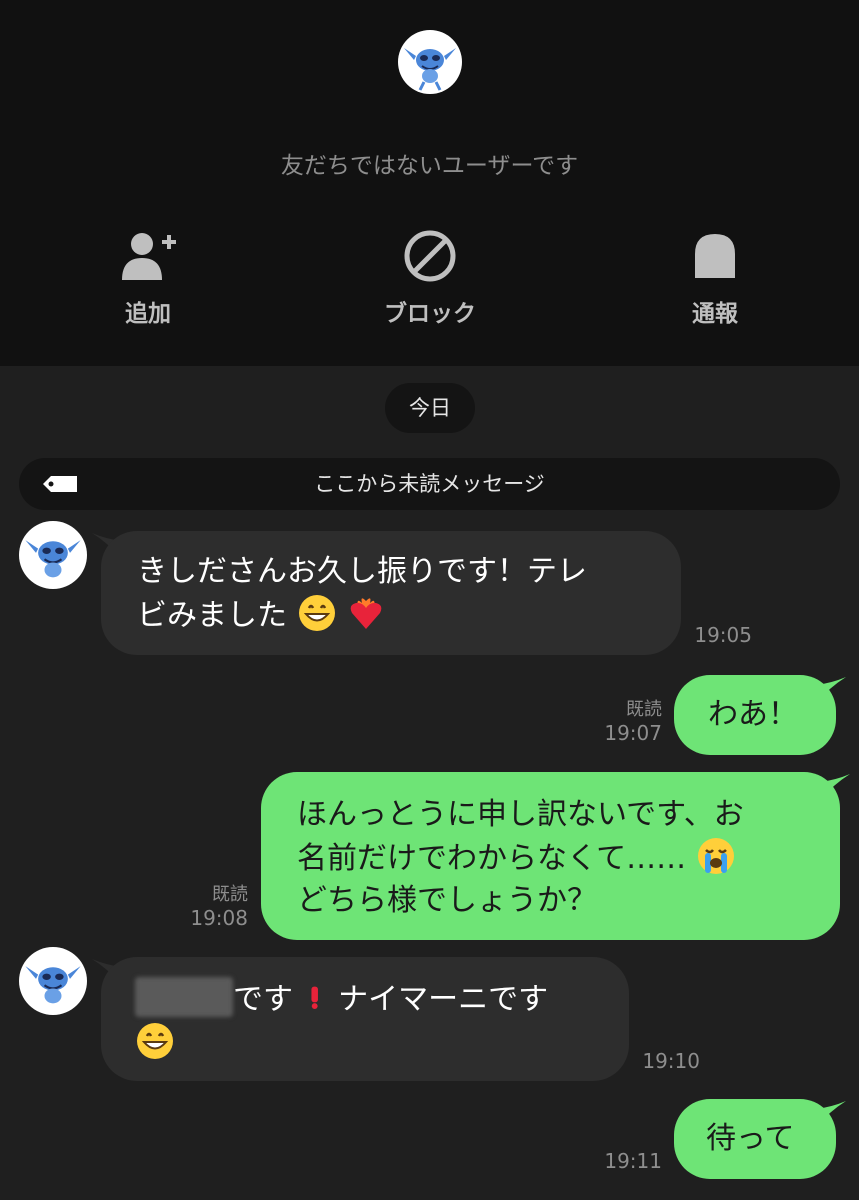  I want to click on report-label: 通報, so click(715, 314).